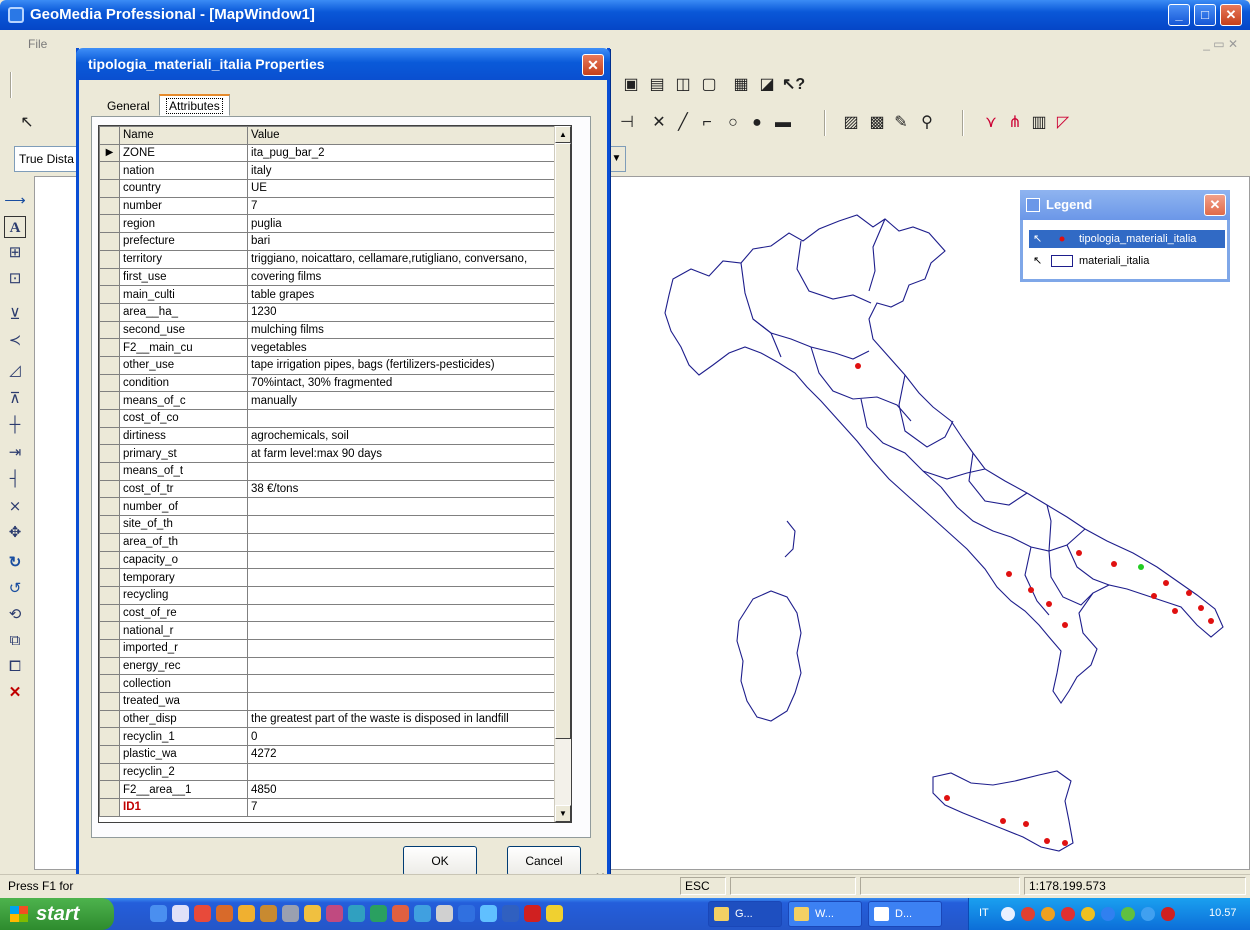  Describe the element at coordinates (328, 595) in the screenshot. I see `table-row: recycling` at that location.